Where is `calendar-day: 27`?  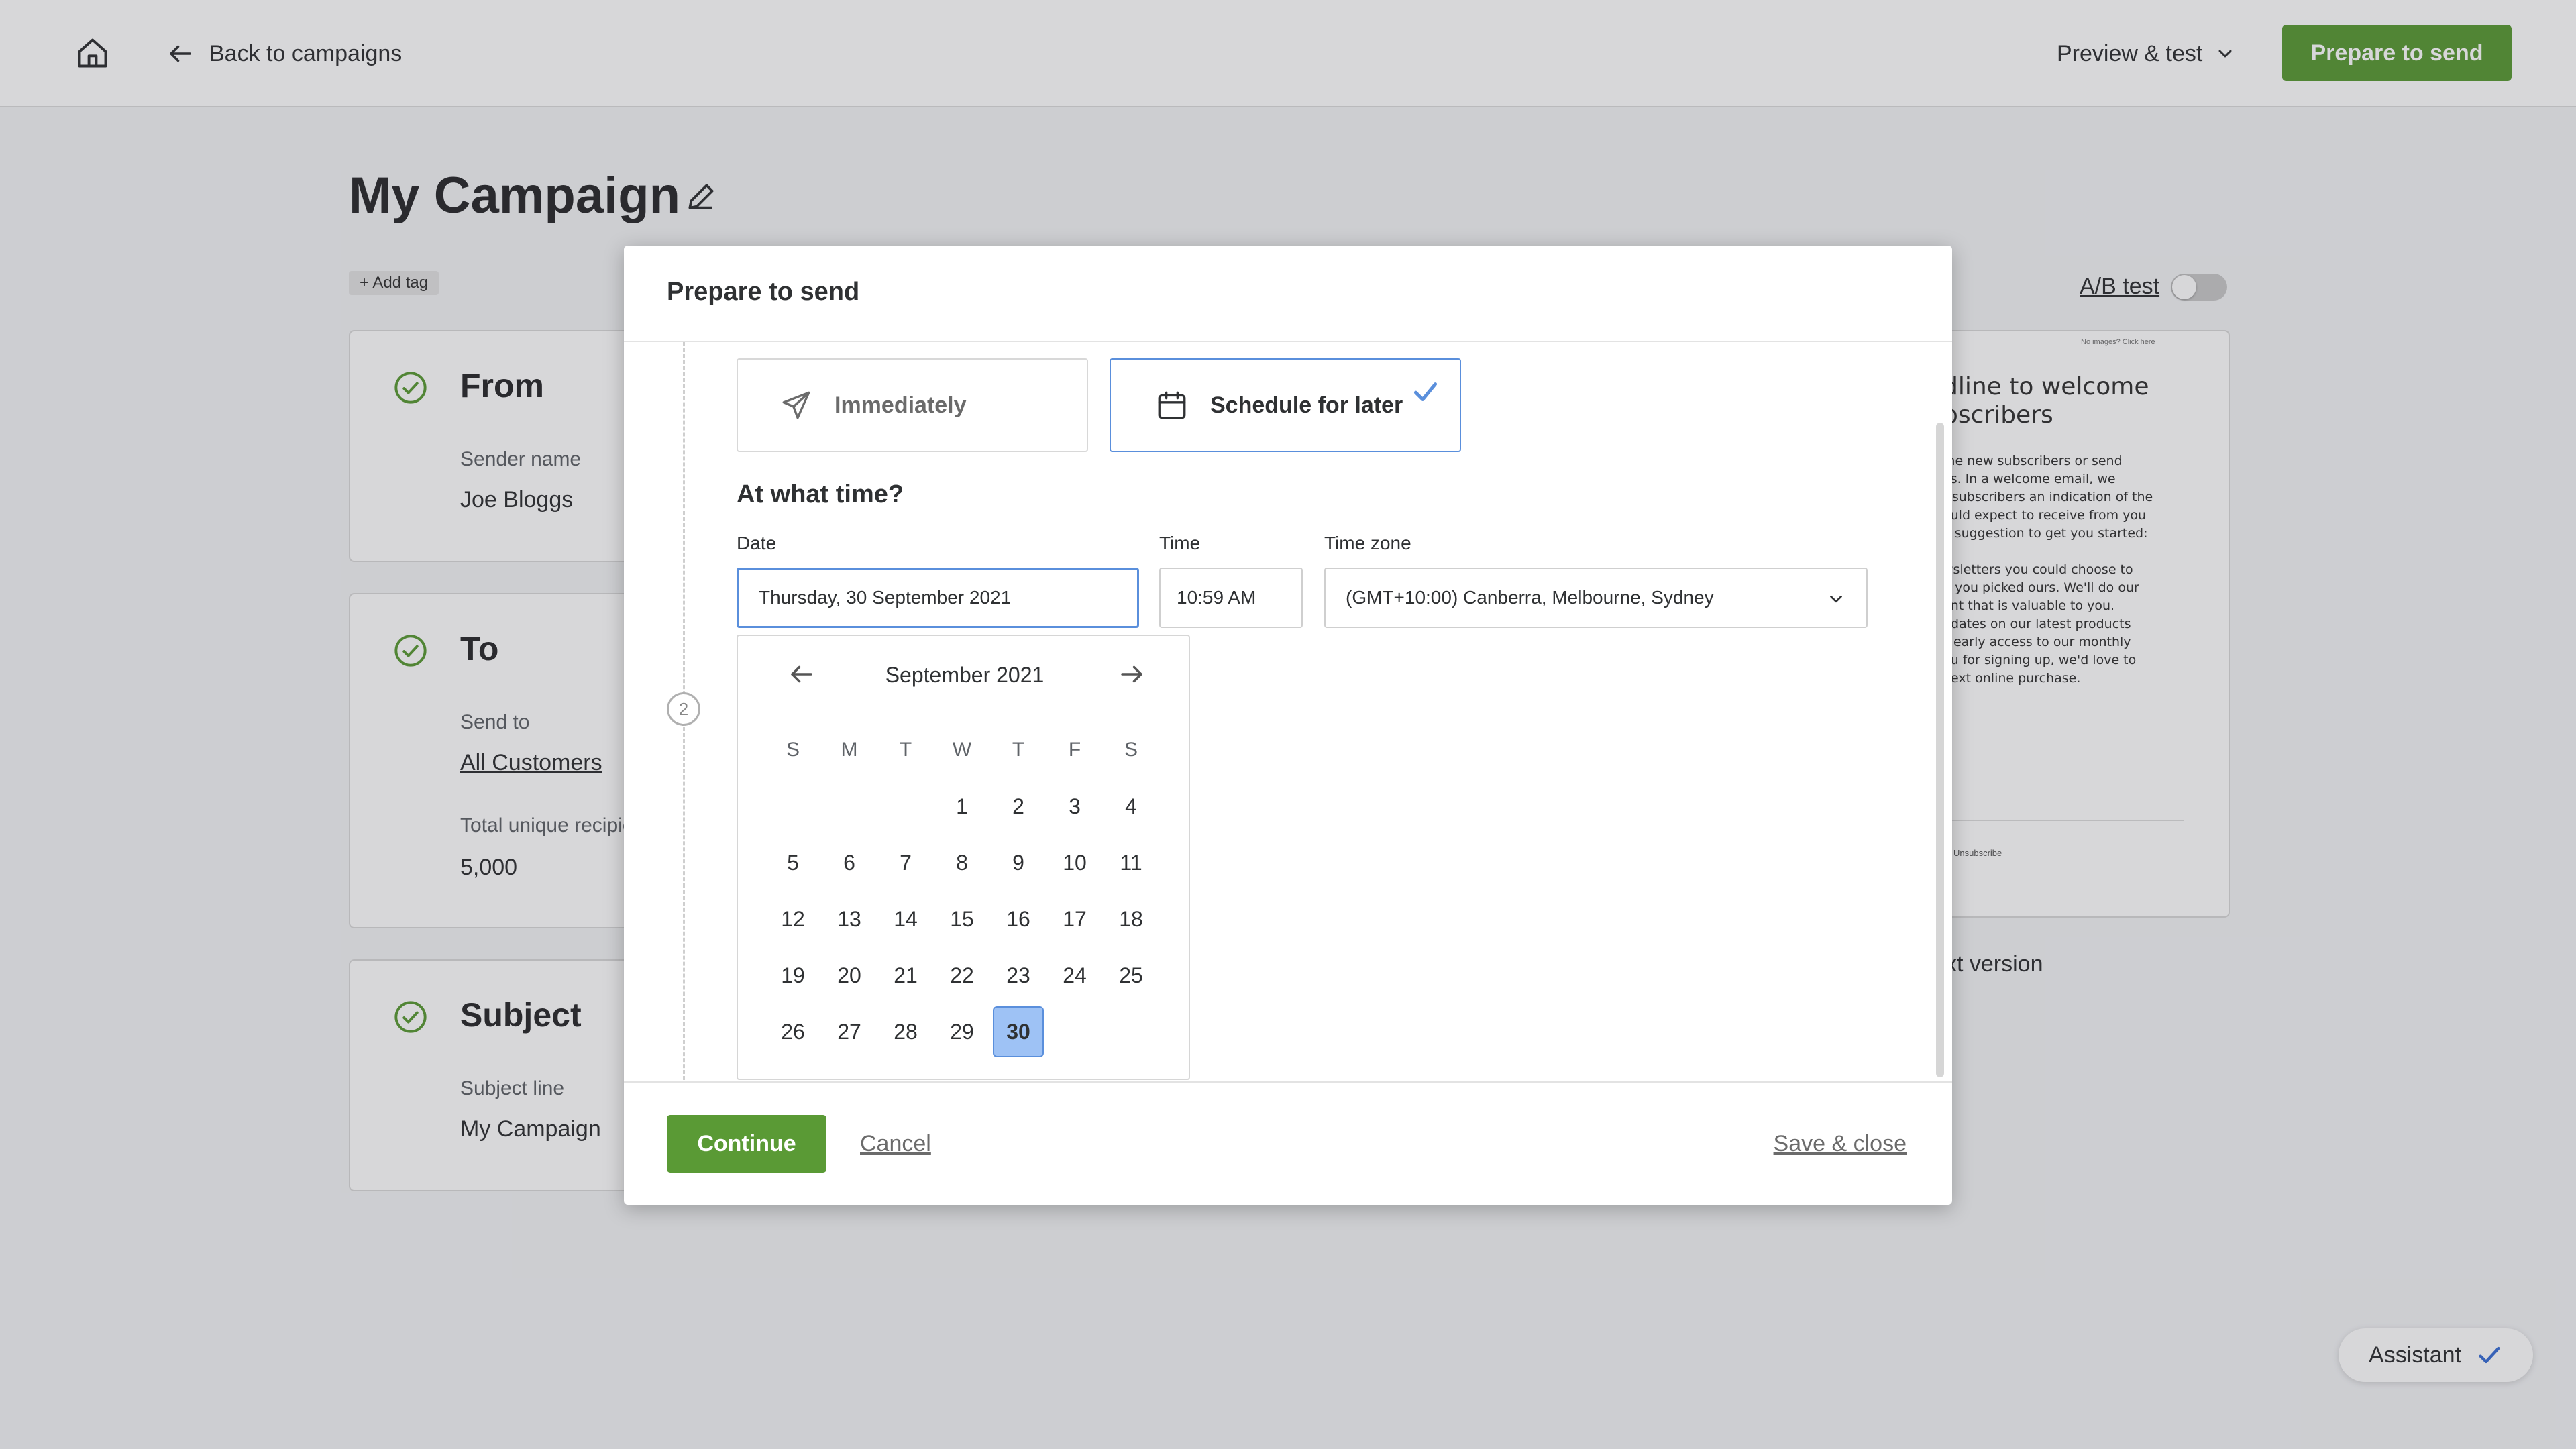
calendar-day: 27 is located at coordinates (849, 1032).